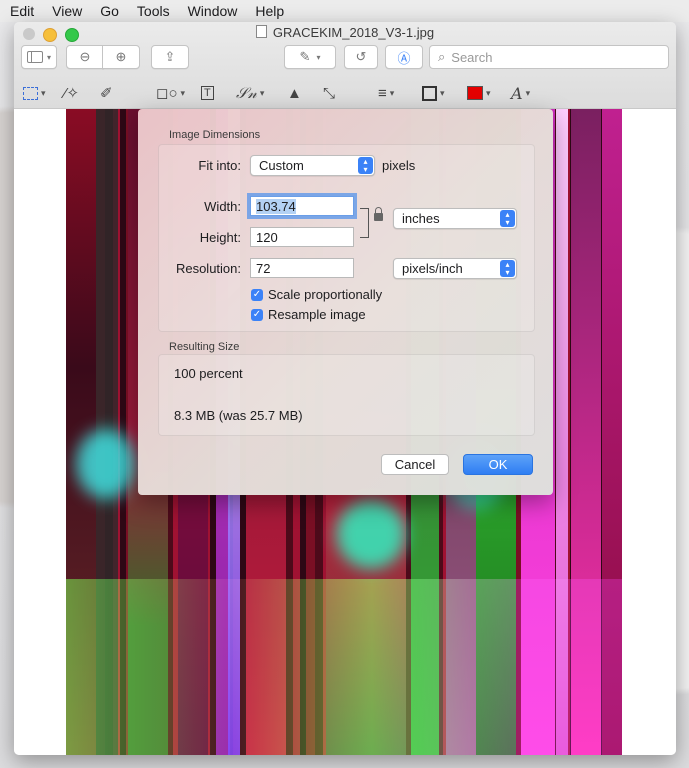  Describe the element at coordinates (312, 165) in the screenshot. I see `fit-into-popup: Custom ▴ ▾` at that location.